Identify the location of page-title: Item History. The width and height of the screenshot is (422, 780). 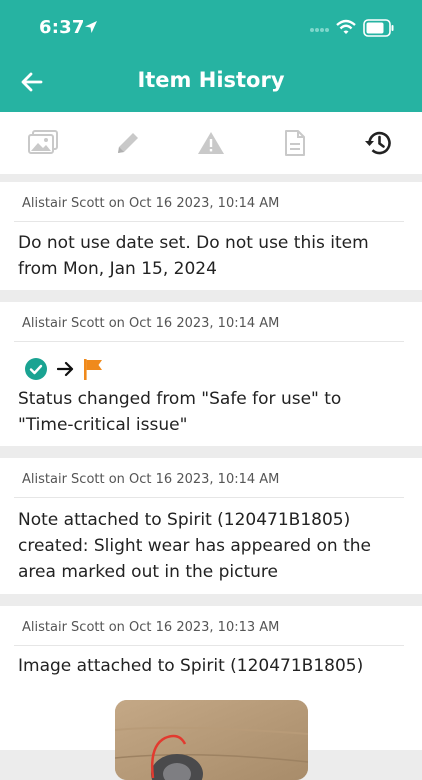
(211, 80).